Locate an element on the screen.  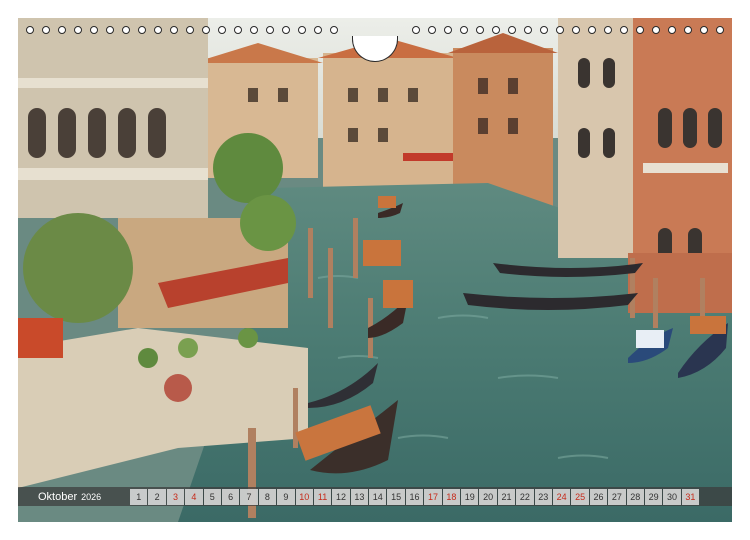
day-cell: 11 is located at coordinates (322, 496).